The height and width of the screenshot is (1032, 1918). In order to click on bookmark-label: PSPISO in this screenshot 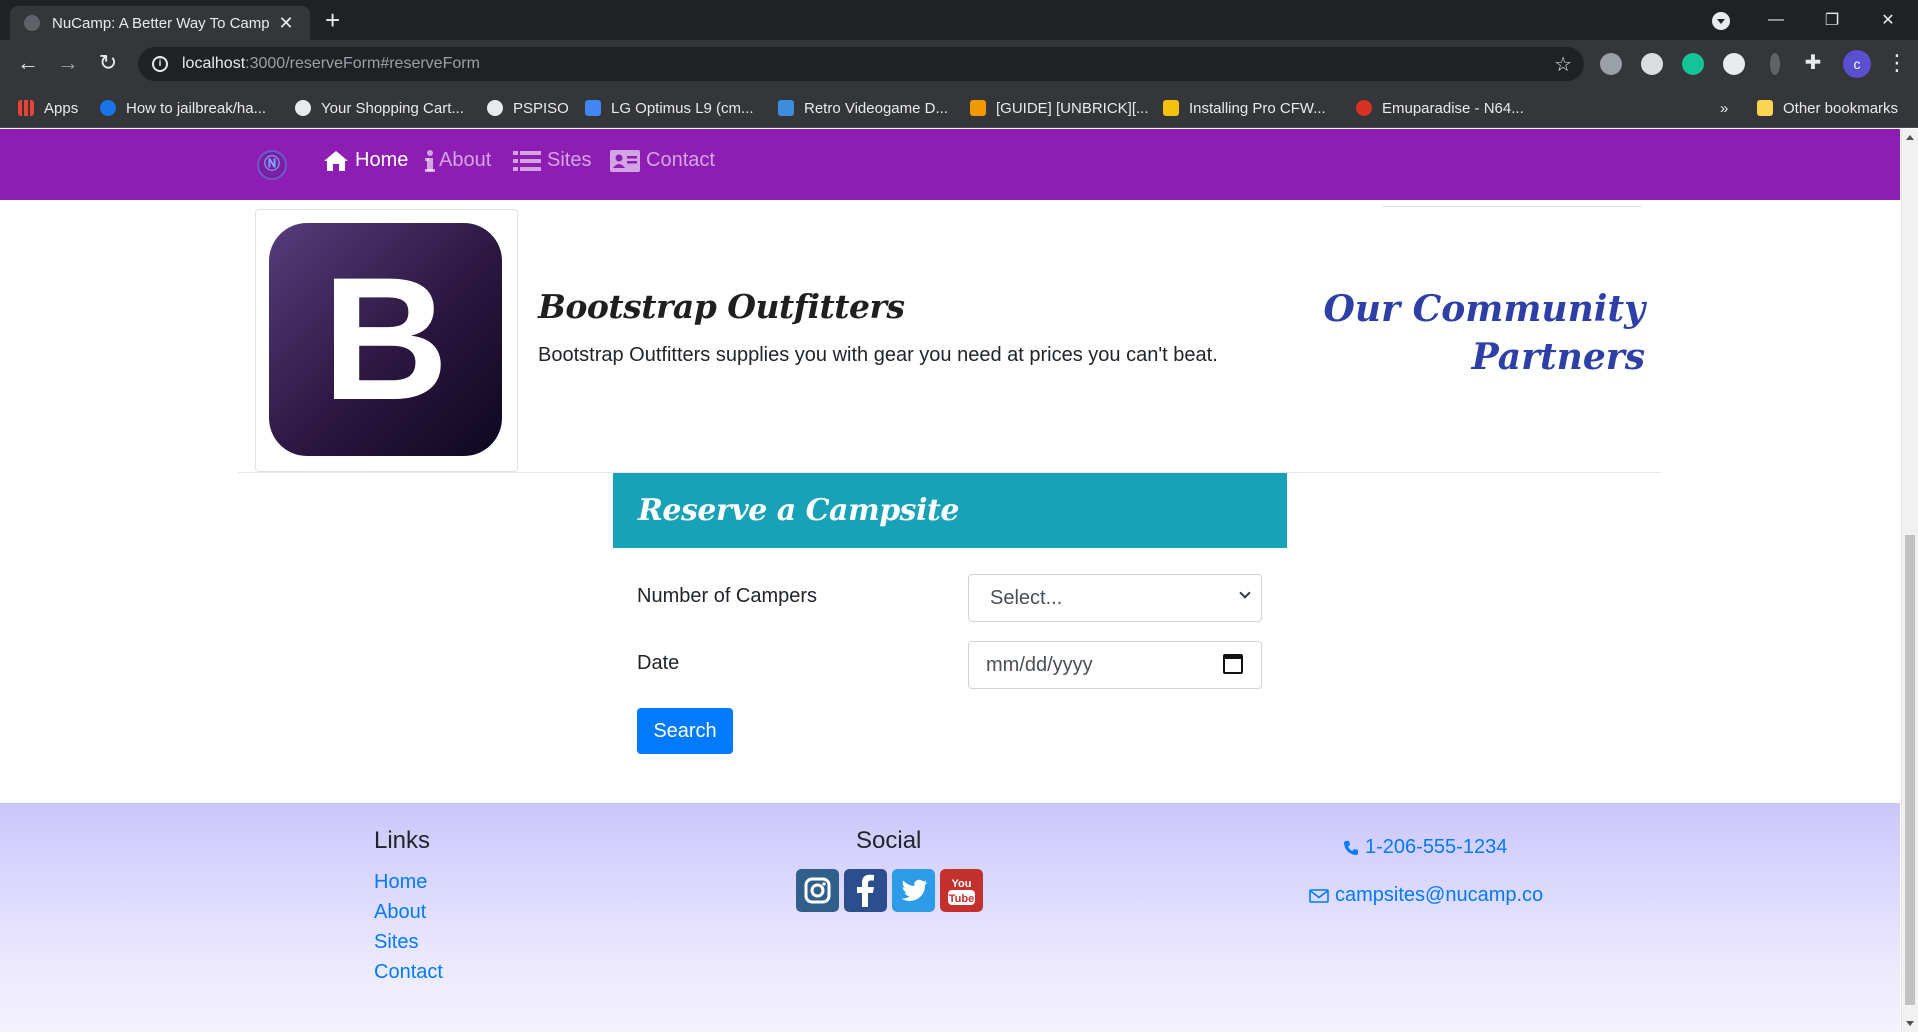, I will do `click(541, 108)`.